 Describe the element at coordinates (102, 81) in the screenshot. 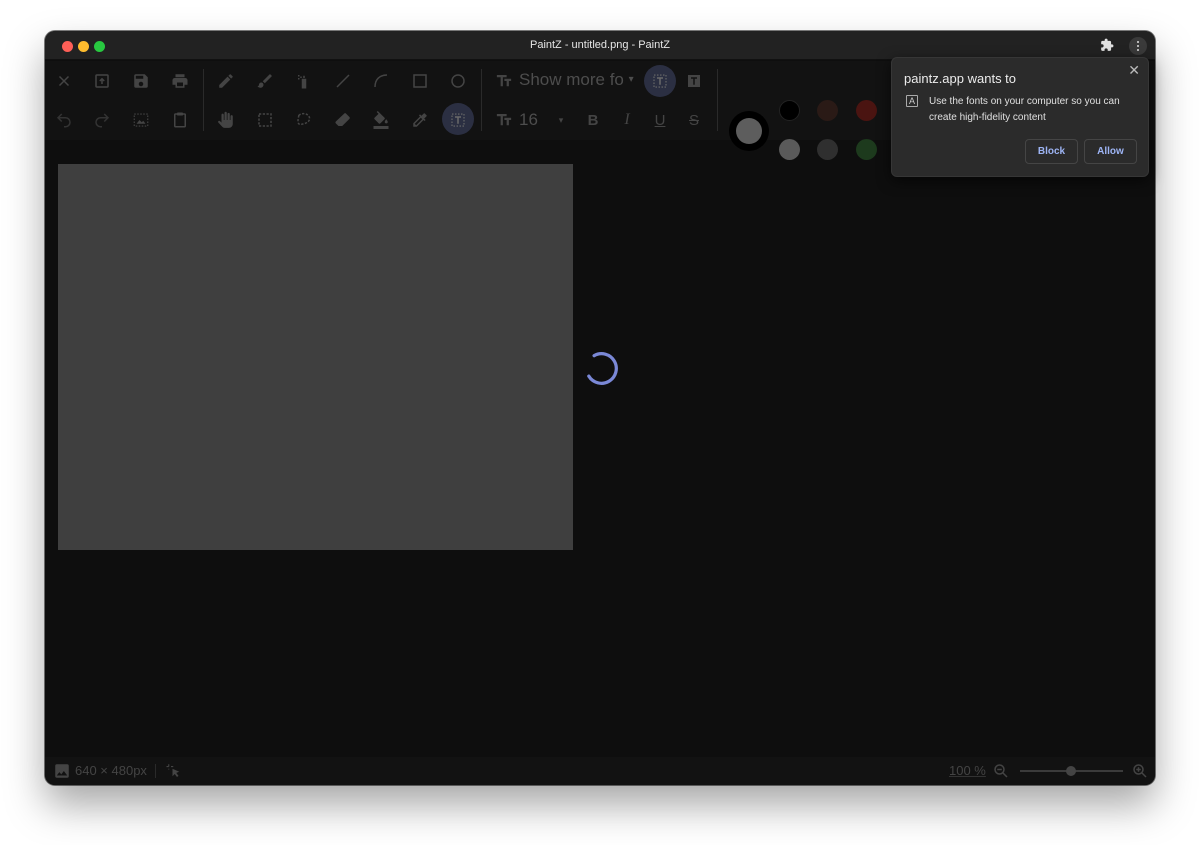

I see `open-file-icon` at that location.